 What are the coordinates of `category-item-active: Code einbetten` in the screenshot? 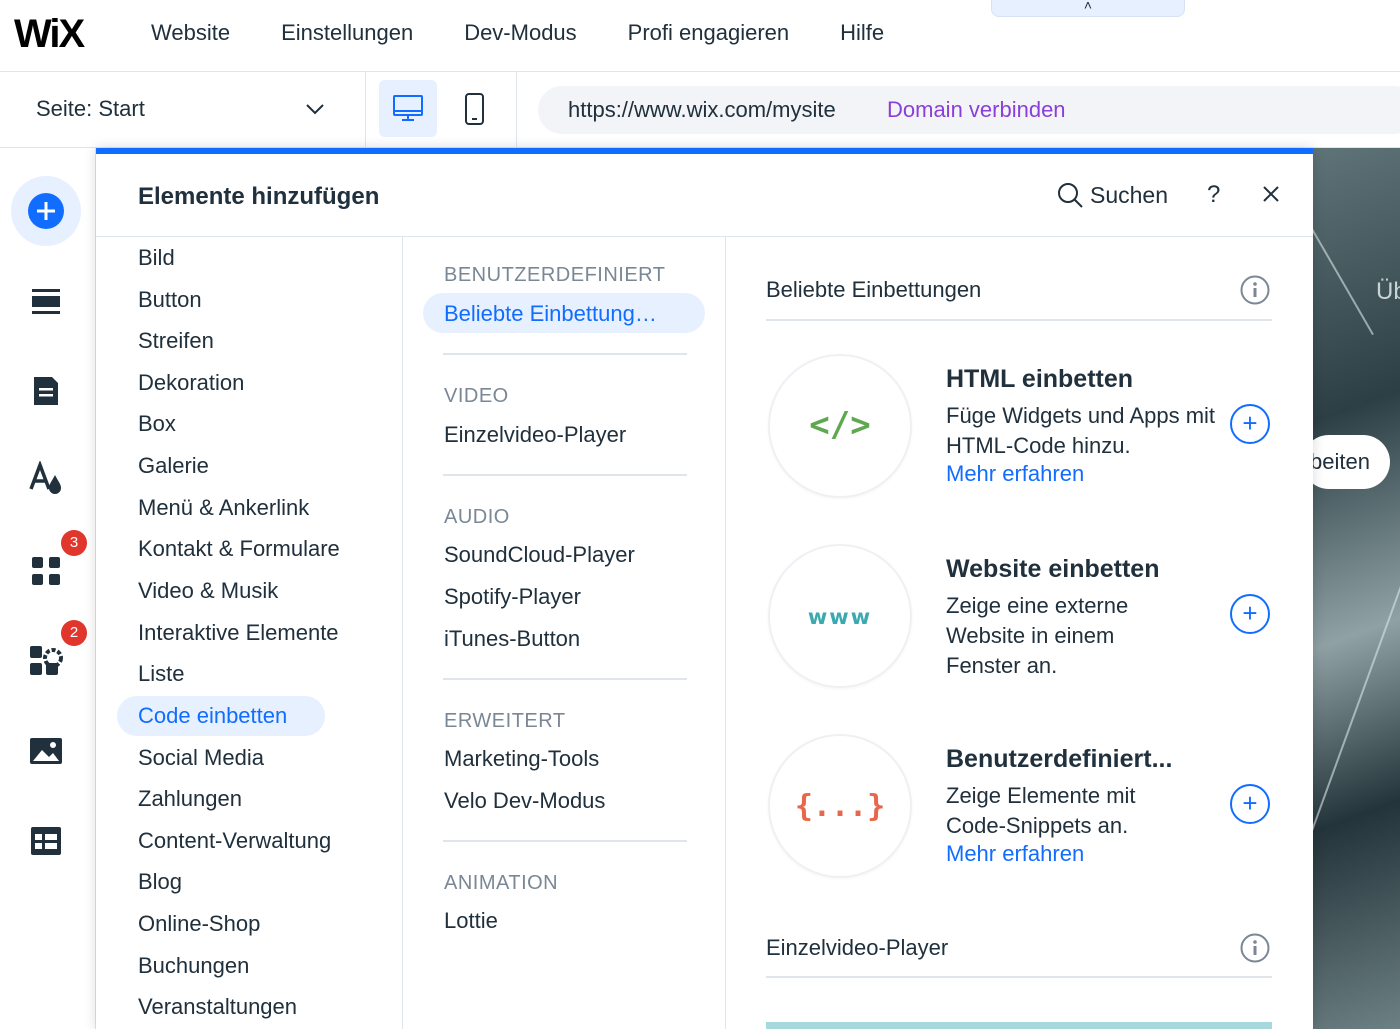 It's located at (212, 716).